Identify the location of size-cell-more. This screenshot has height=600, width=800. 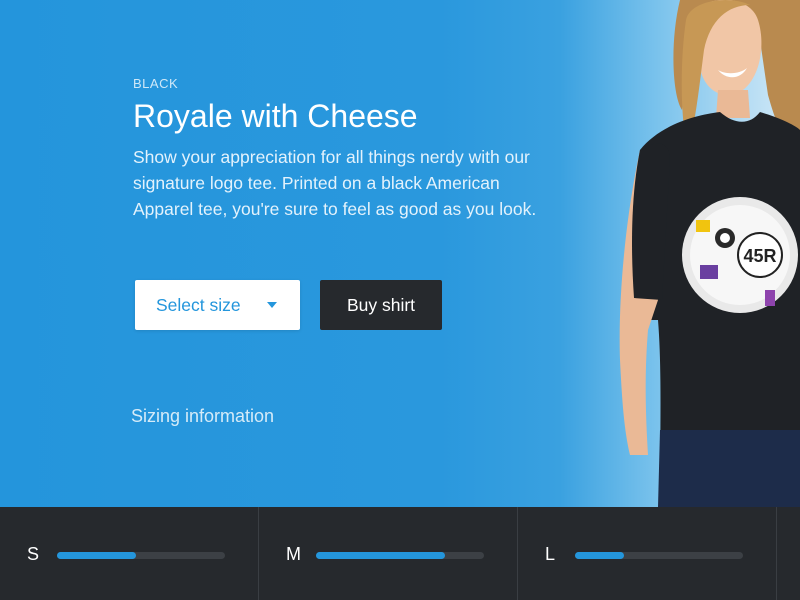
(788, 553).